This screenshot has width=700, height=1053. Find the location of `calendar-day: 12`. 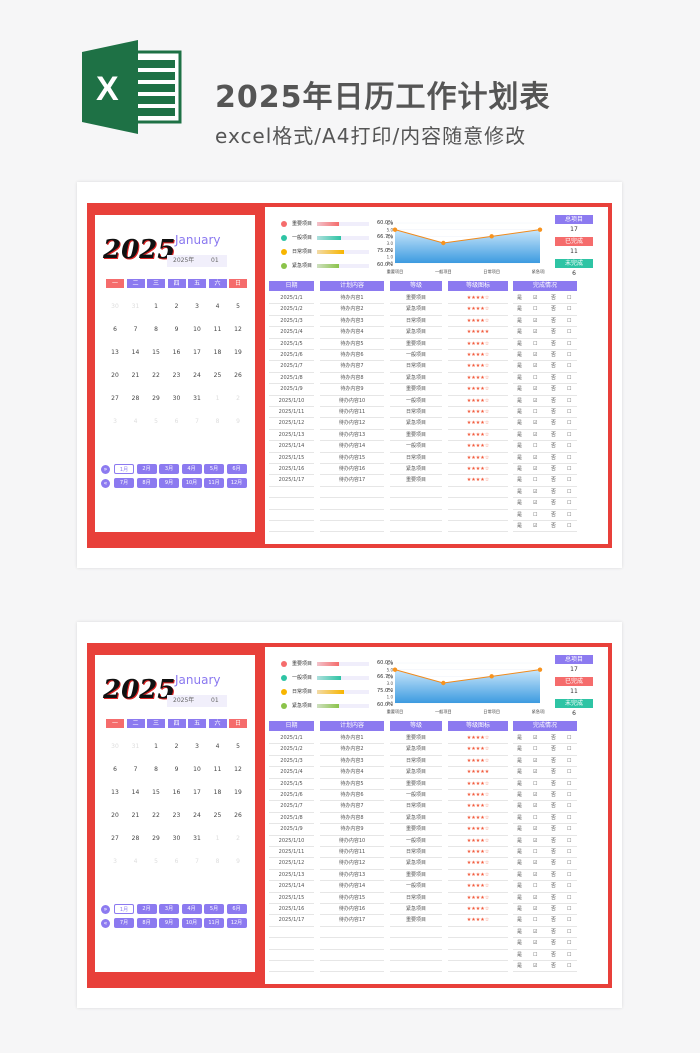

calendar-day: 12 is located at coordinates (238, 769).